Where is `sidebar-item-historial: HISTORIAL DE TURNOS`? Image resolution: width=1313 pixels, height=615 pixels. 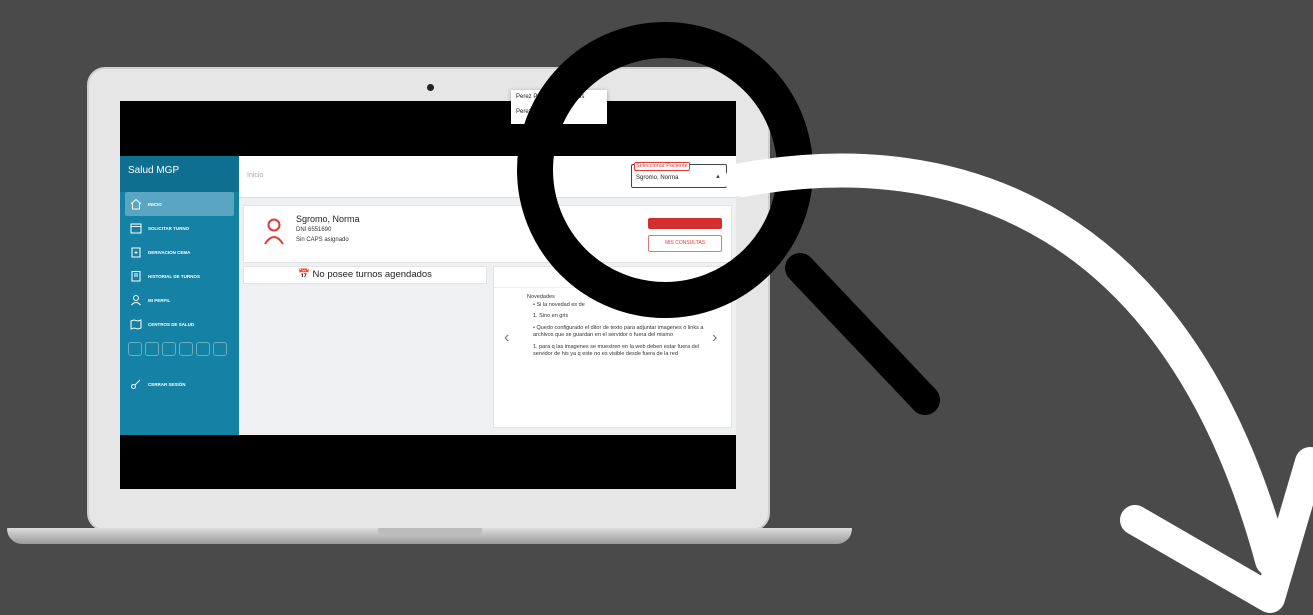 sidebar-item-historial: HISTORIAL DE TURNOS is located at coordinates (179, 276).